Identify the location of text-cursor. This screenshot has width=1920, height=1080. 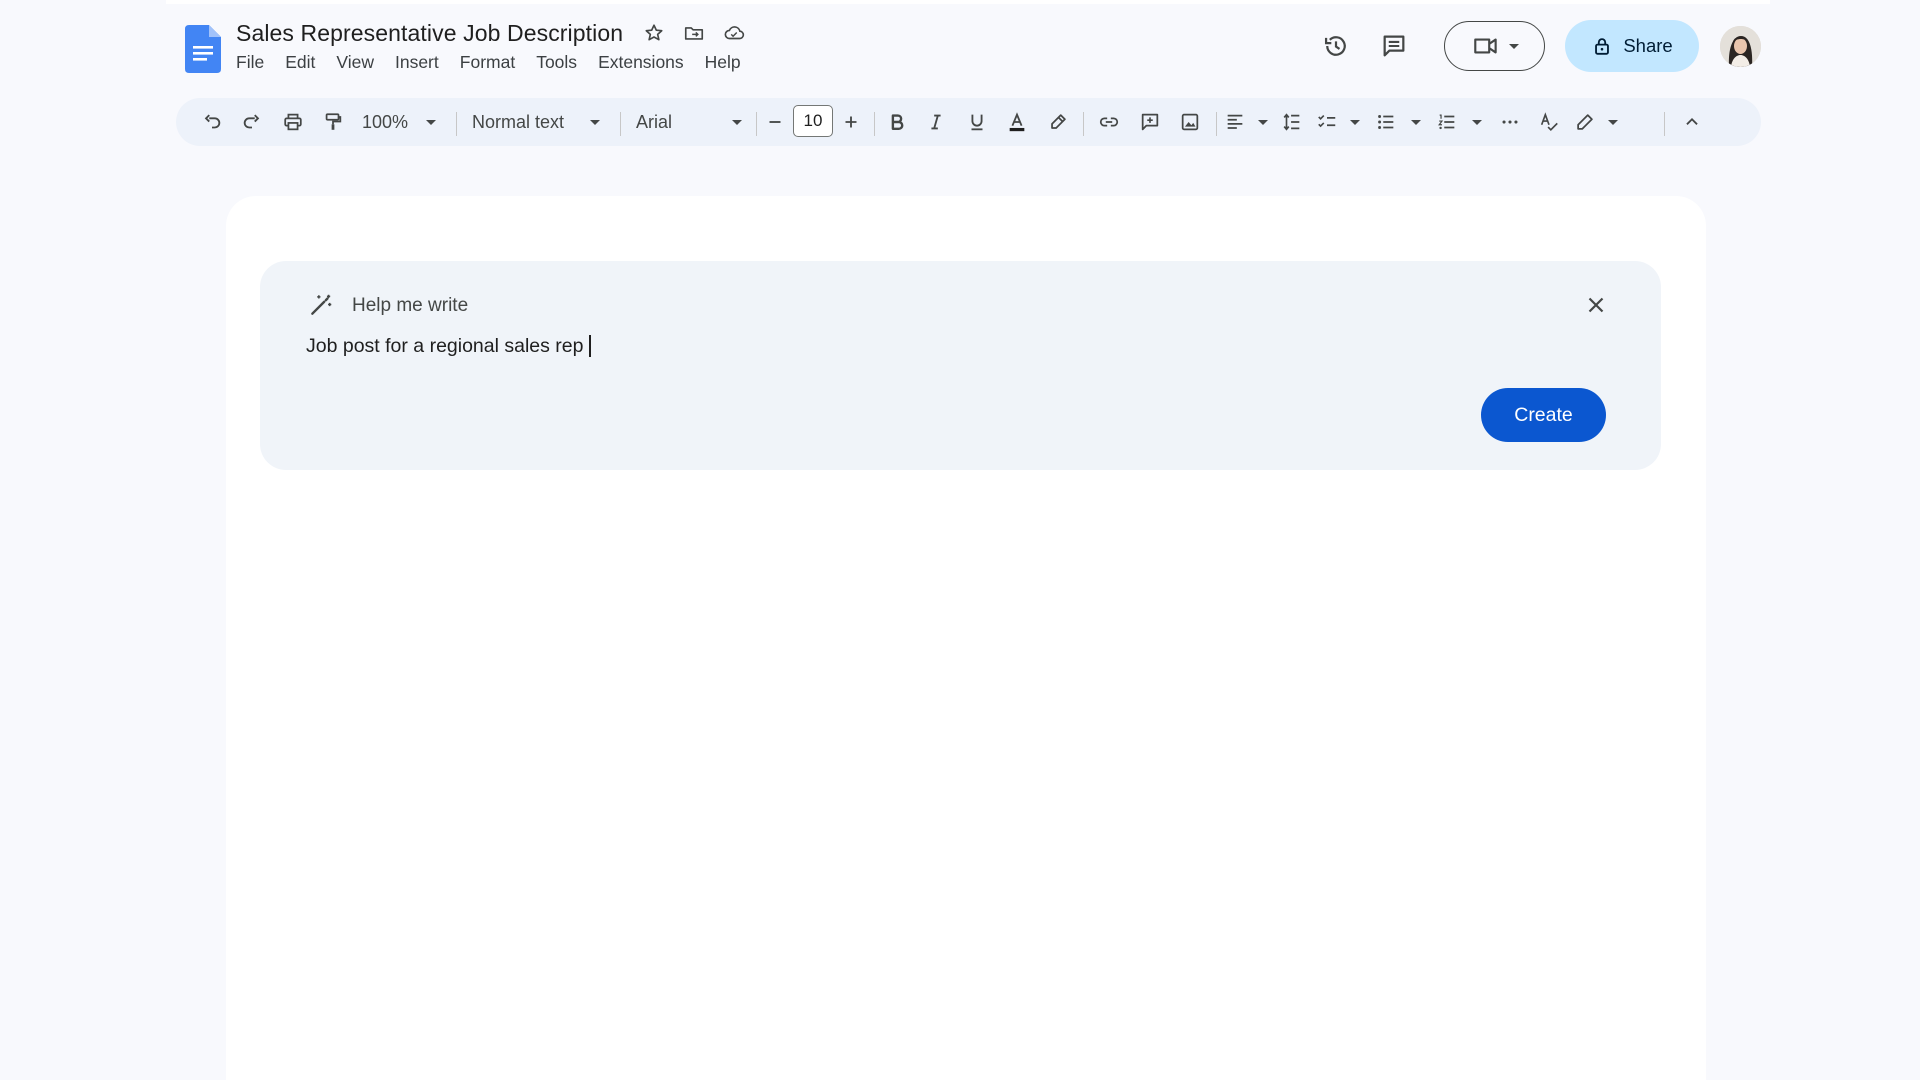
(589, 346).